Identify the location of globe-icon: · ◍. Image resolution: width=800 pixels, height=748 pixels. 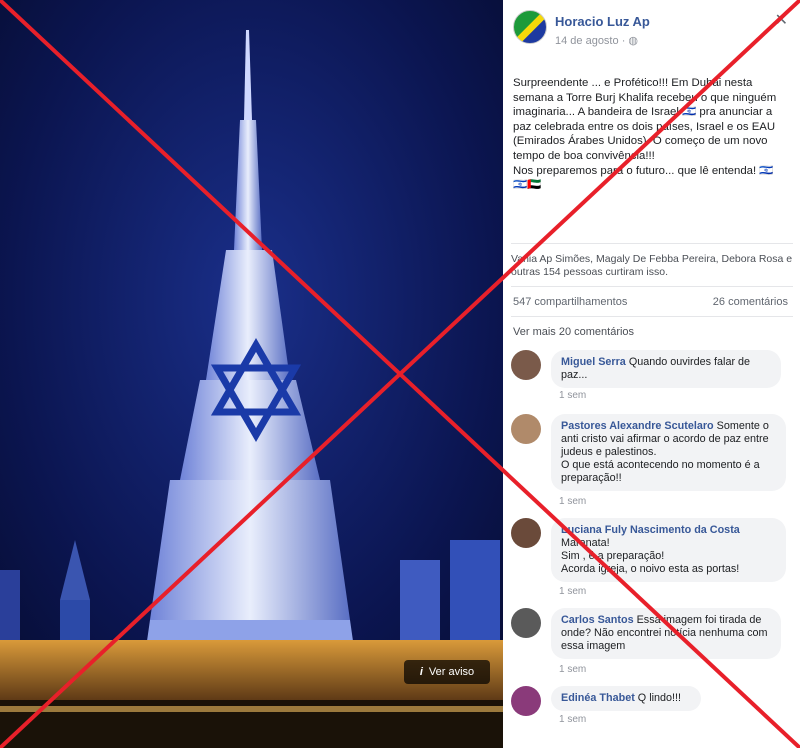
(630, 41).